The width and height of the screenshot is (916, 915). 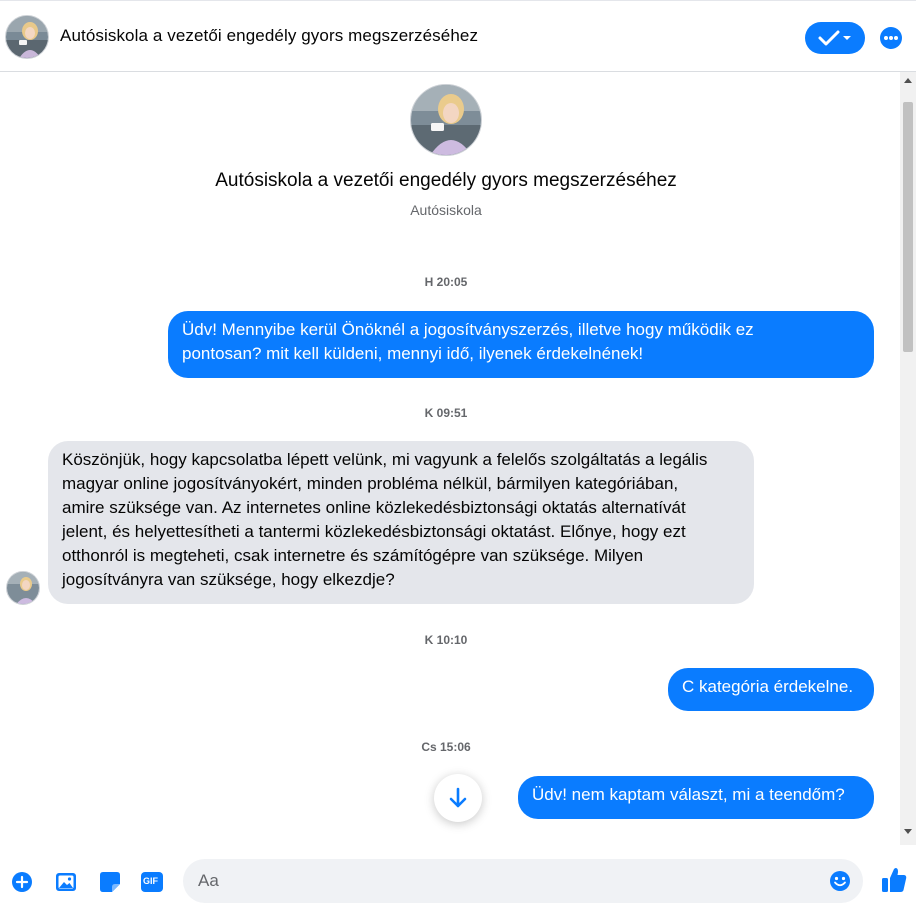 I want to click on chevron-down-icon, so click(x=847, y=38).